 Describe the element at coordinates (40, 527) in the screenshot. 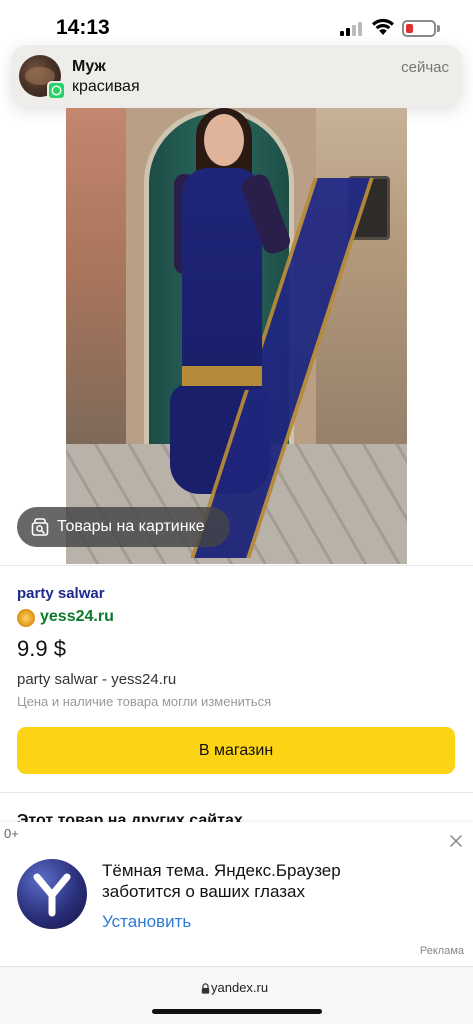

I see `visual-search-icon` at that location.